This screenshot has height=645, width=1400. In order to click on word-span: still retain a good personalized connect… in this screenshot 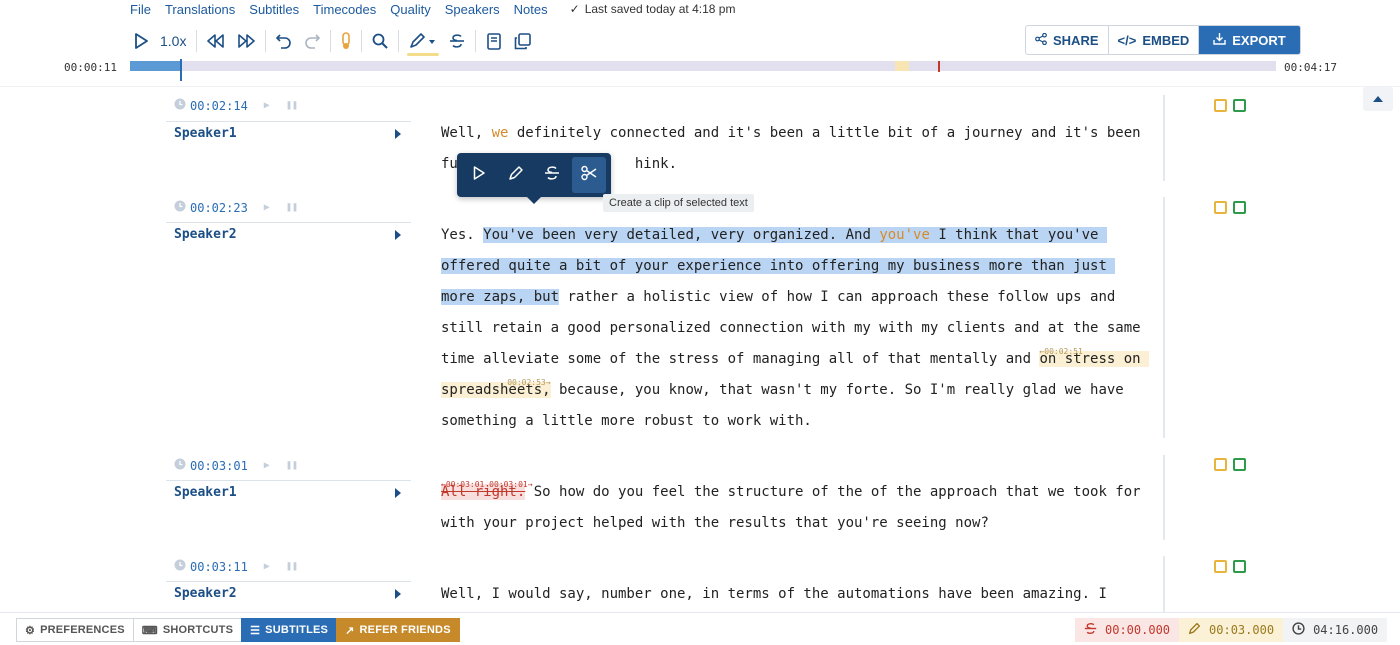, I will do `click(791, 328)`.